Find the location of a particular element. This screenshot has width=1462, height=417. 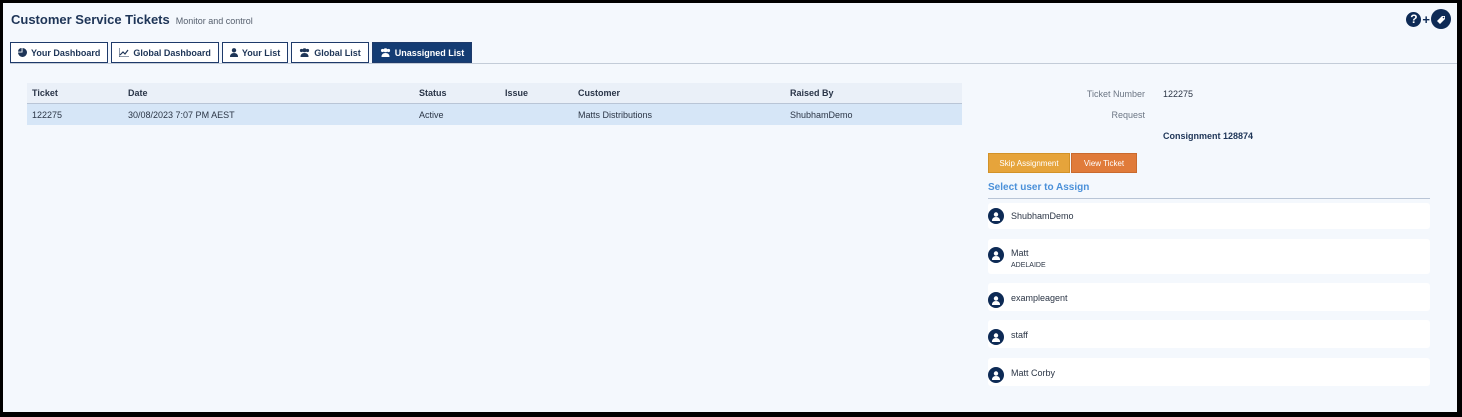

tab-unassigned-list: Unassigned List is located at coordinates (422, 52).